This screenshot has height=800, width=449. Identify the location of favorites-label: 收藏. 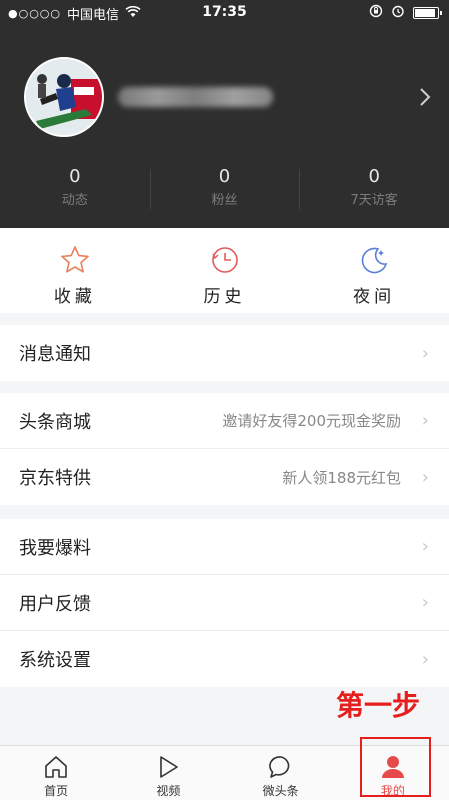
(74, 297).